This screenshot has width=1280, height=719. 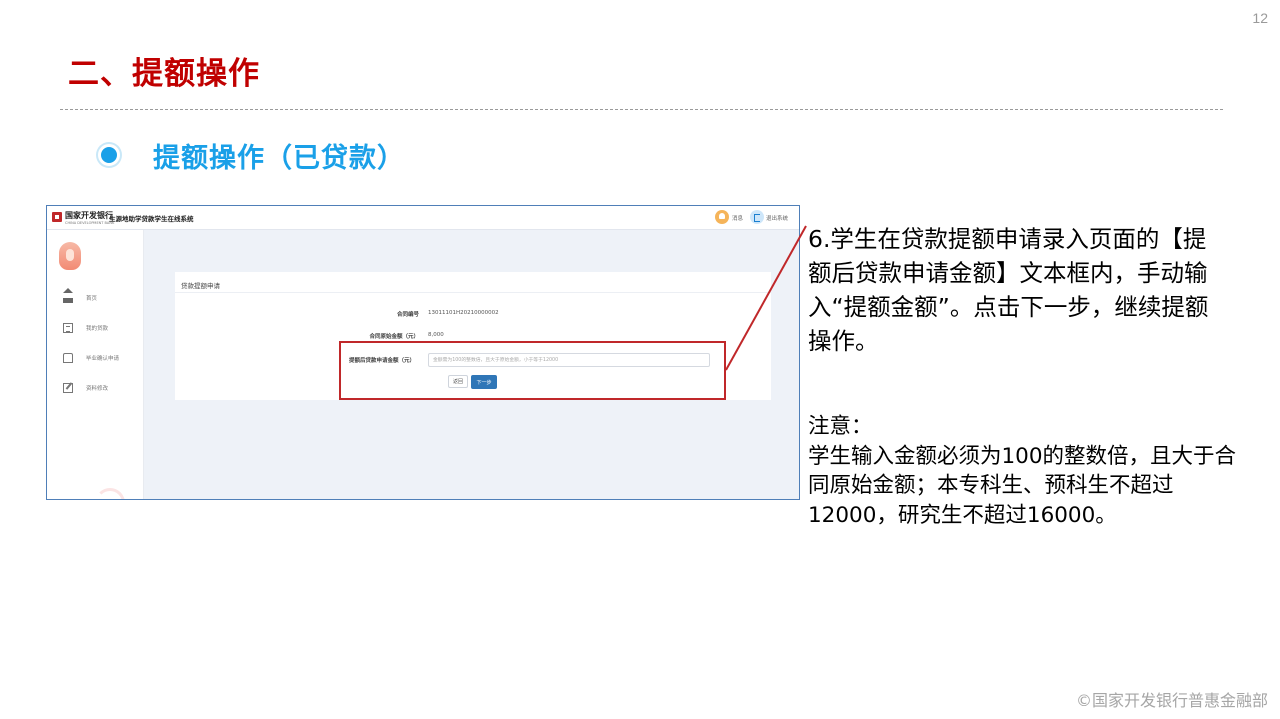 I want to click on brand-subtitle: CHINA DEVELOPMENT BANK, so click(x=90, y=223).